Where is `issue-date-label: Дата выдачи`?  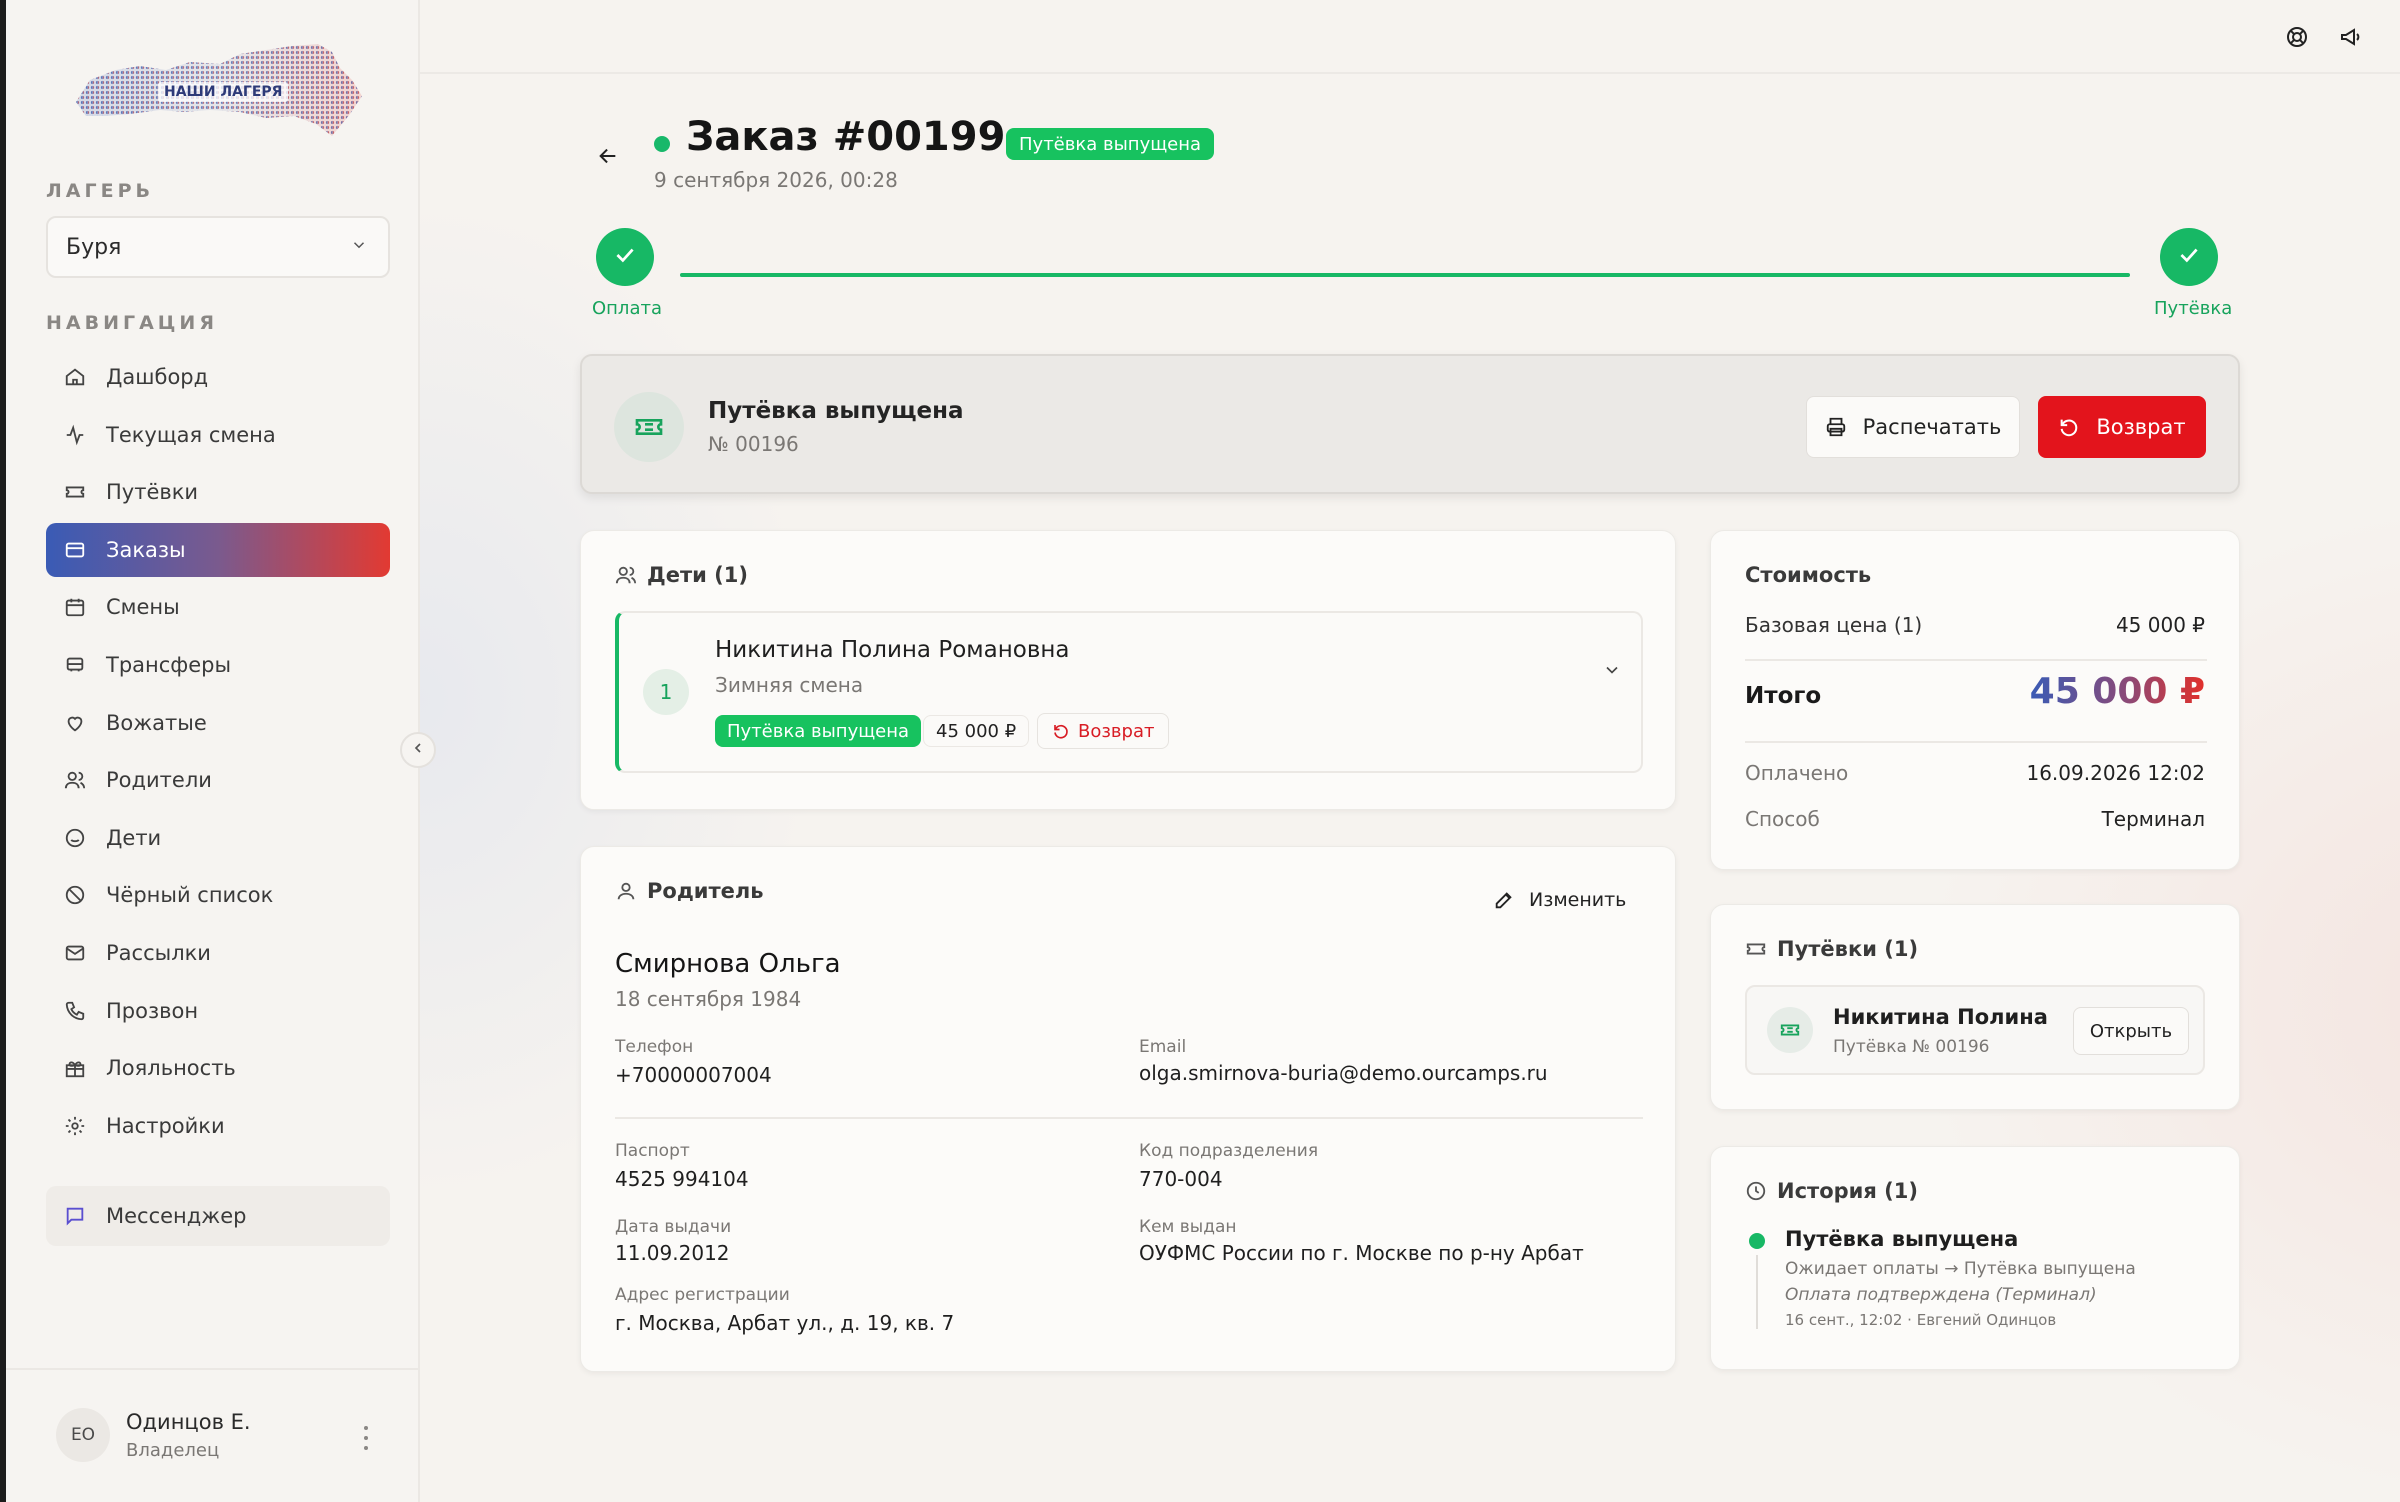 issue-date-label: Дата выдачи is located at coordinates (673, 1227).